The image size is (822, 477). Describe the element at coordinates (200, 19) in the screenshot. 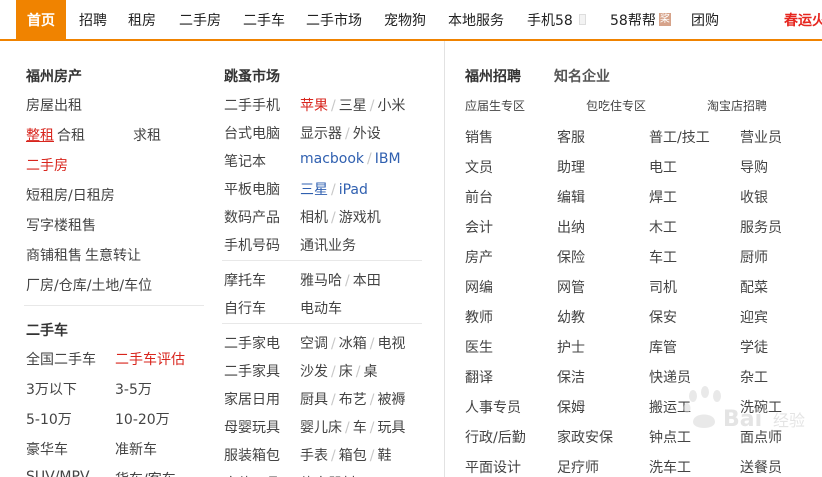

I see `nav-second-house: 二手房` at that location.